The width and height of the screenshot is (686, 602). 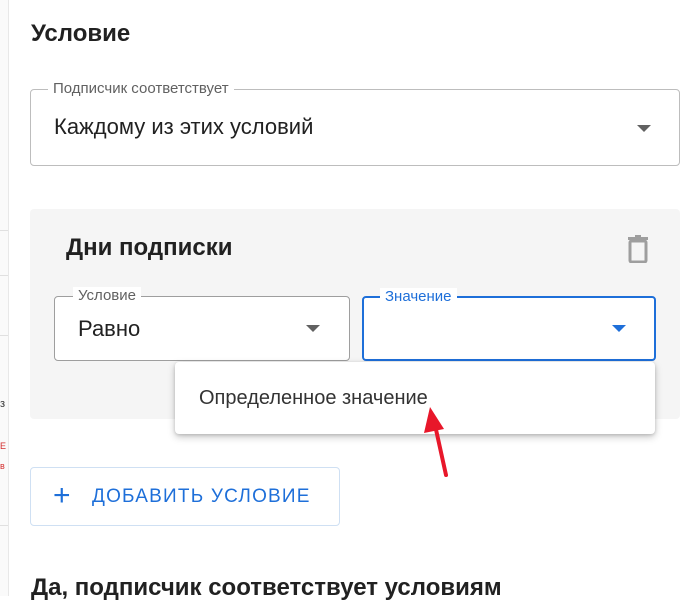 What do you see at coordinates (436, 442) in the screenshot?
I see `red-arrow-icon` at bounding box center [436, 442].